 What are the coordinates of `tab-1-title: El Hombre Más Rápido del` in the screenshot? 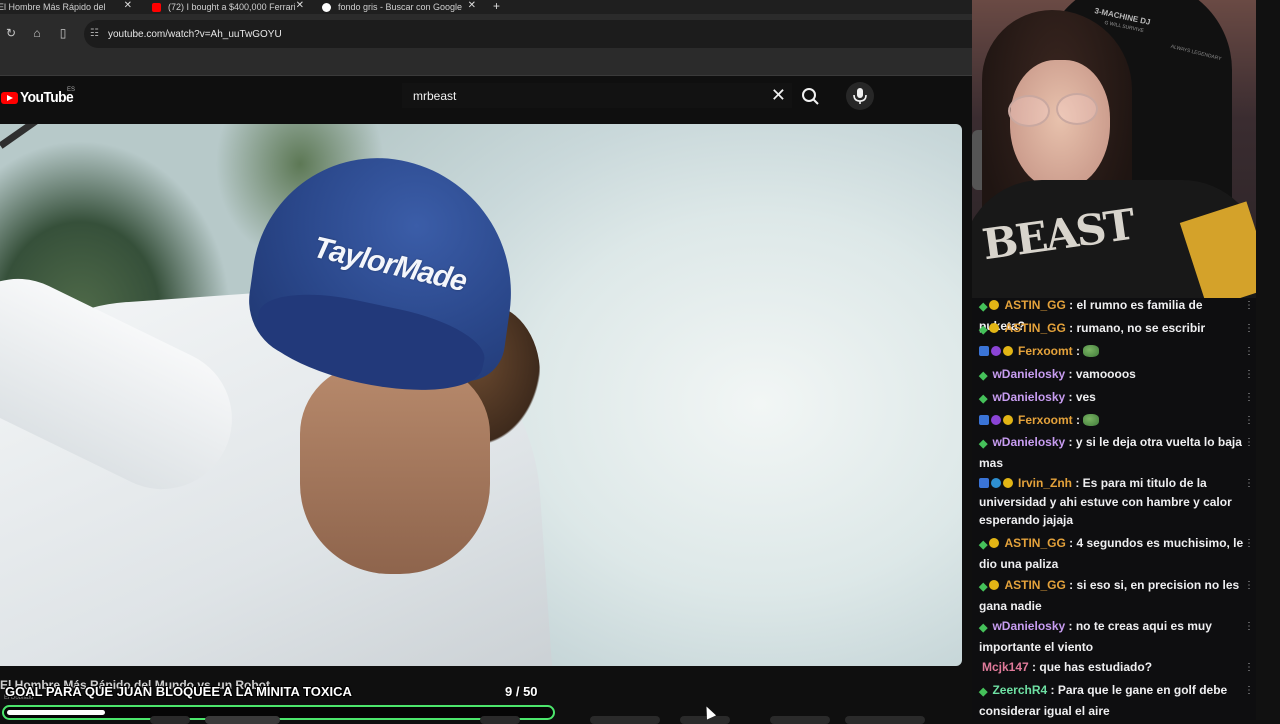 It's located at (53, 7).